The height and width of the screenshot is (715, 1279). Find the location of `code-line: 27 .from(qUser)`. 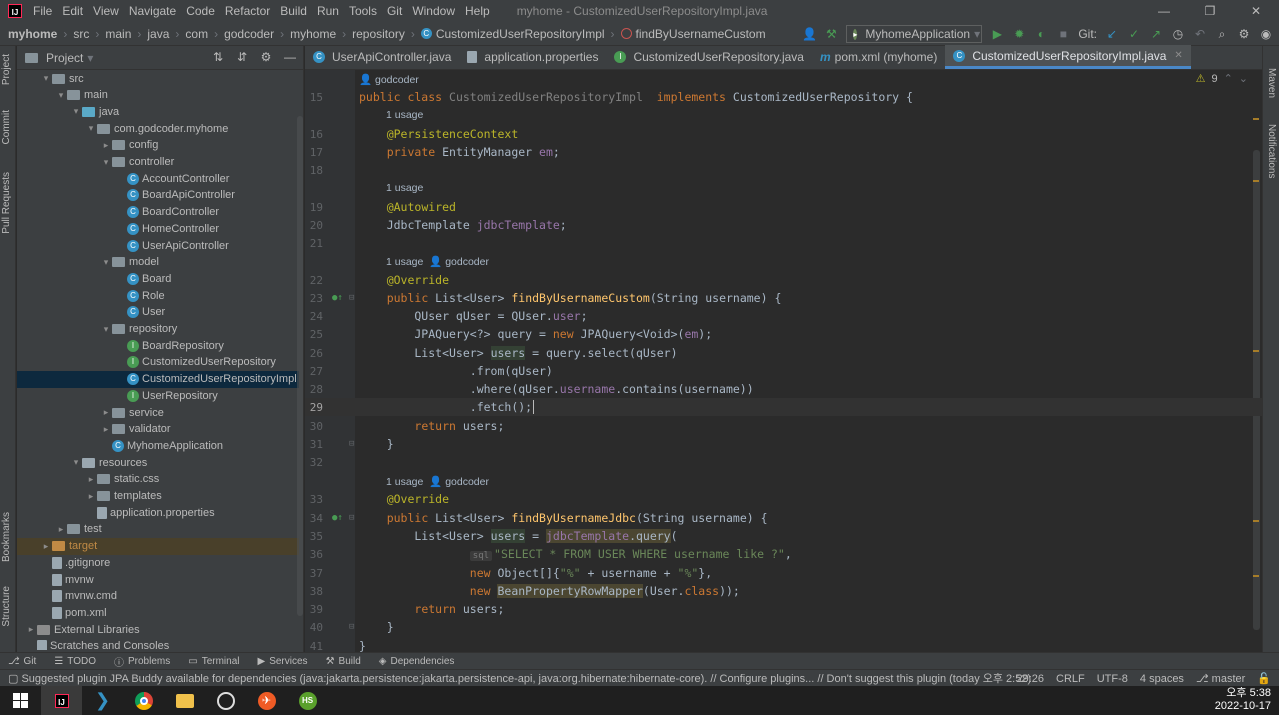

code-line: 27 .from(qUser) is located at coordinates (783, 371).